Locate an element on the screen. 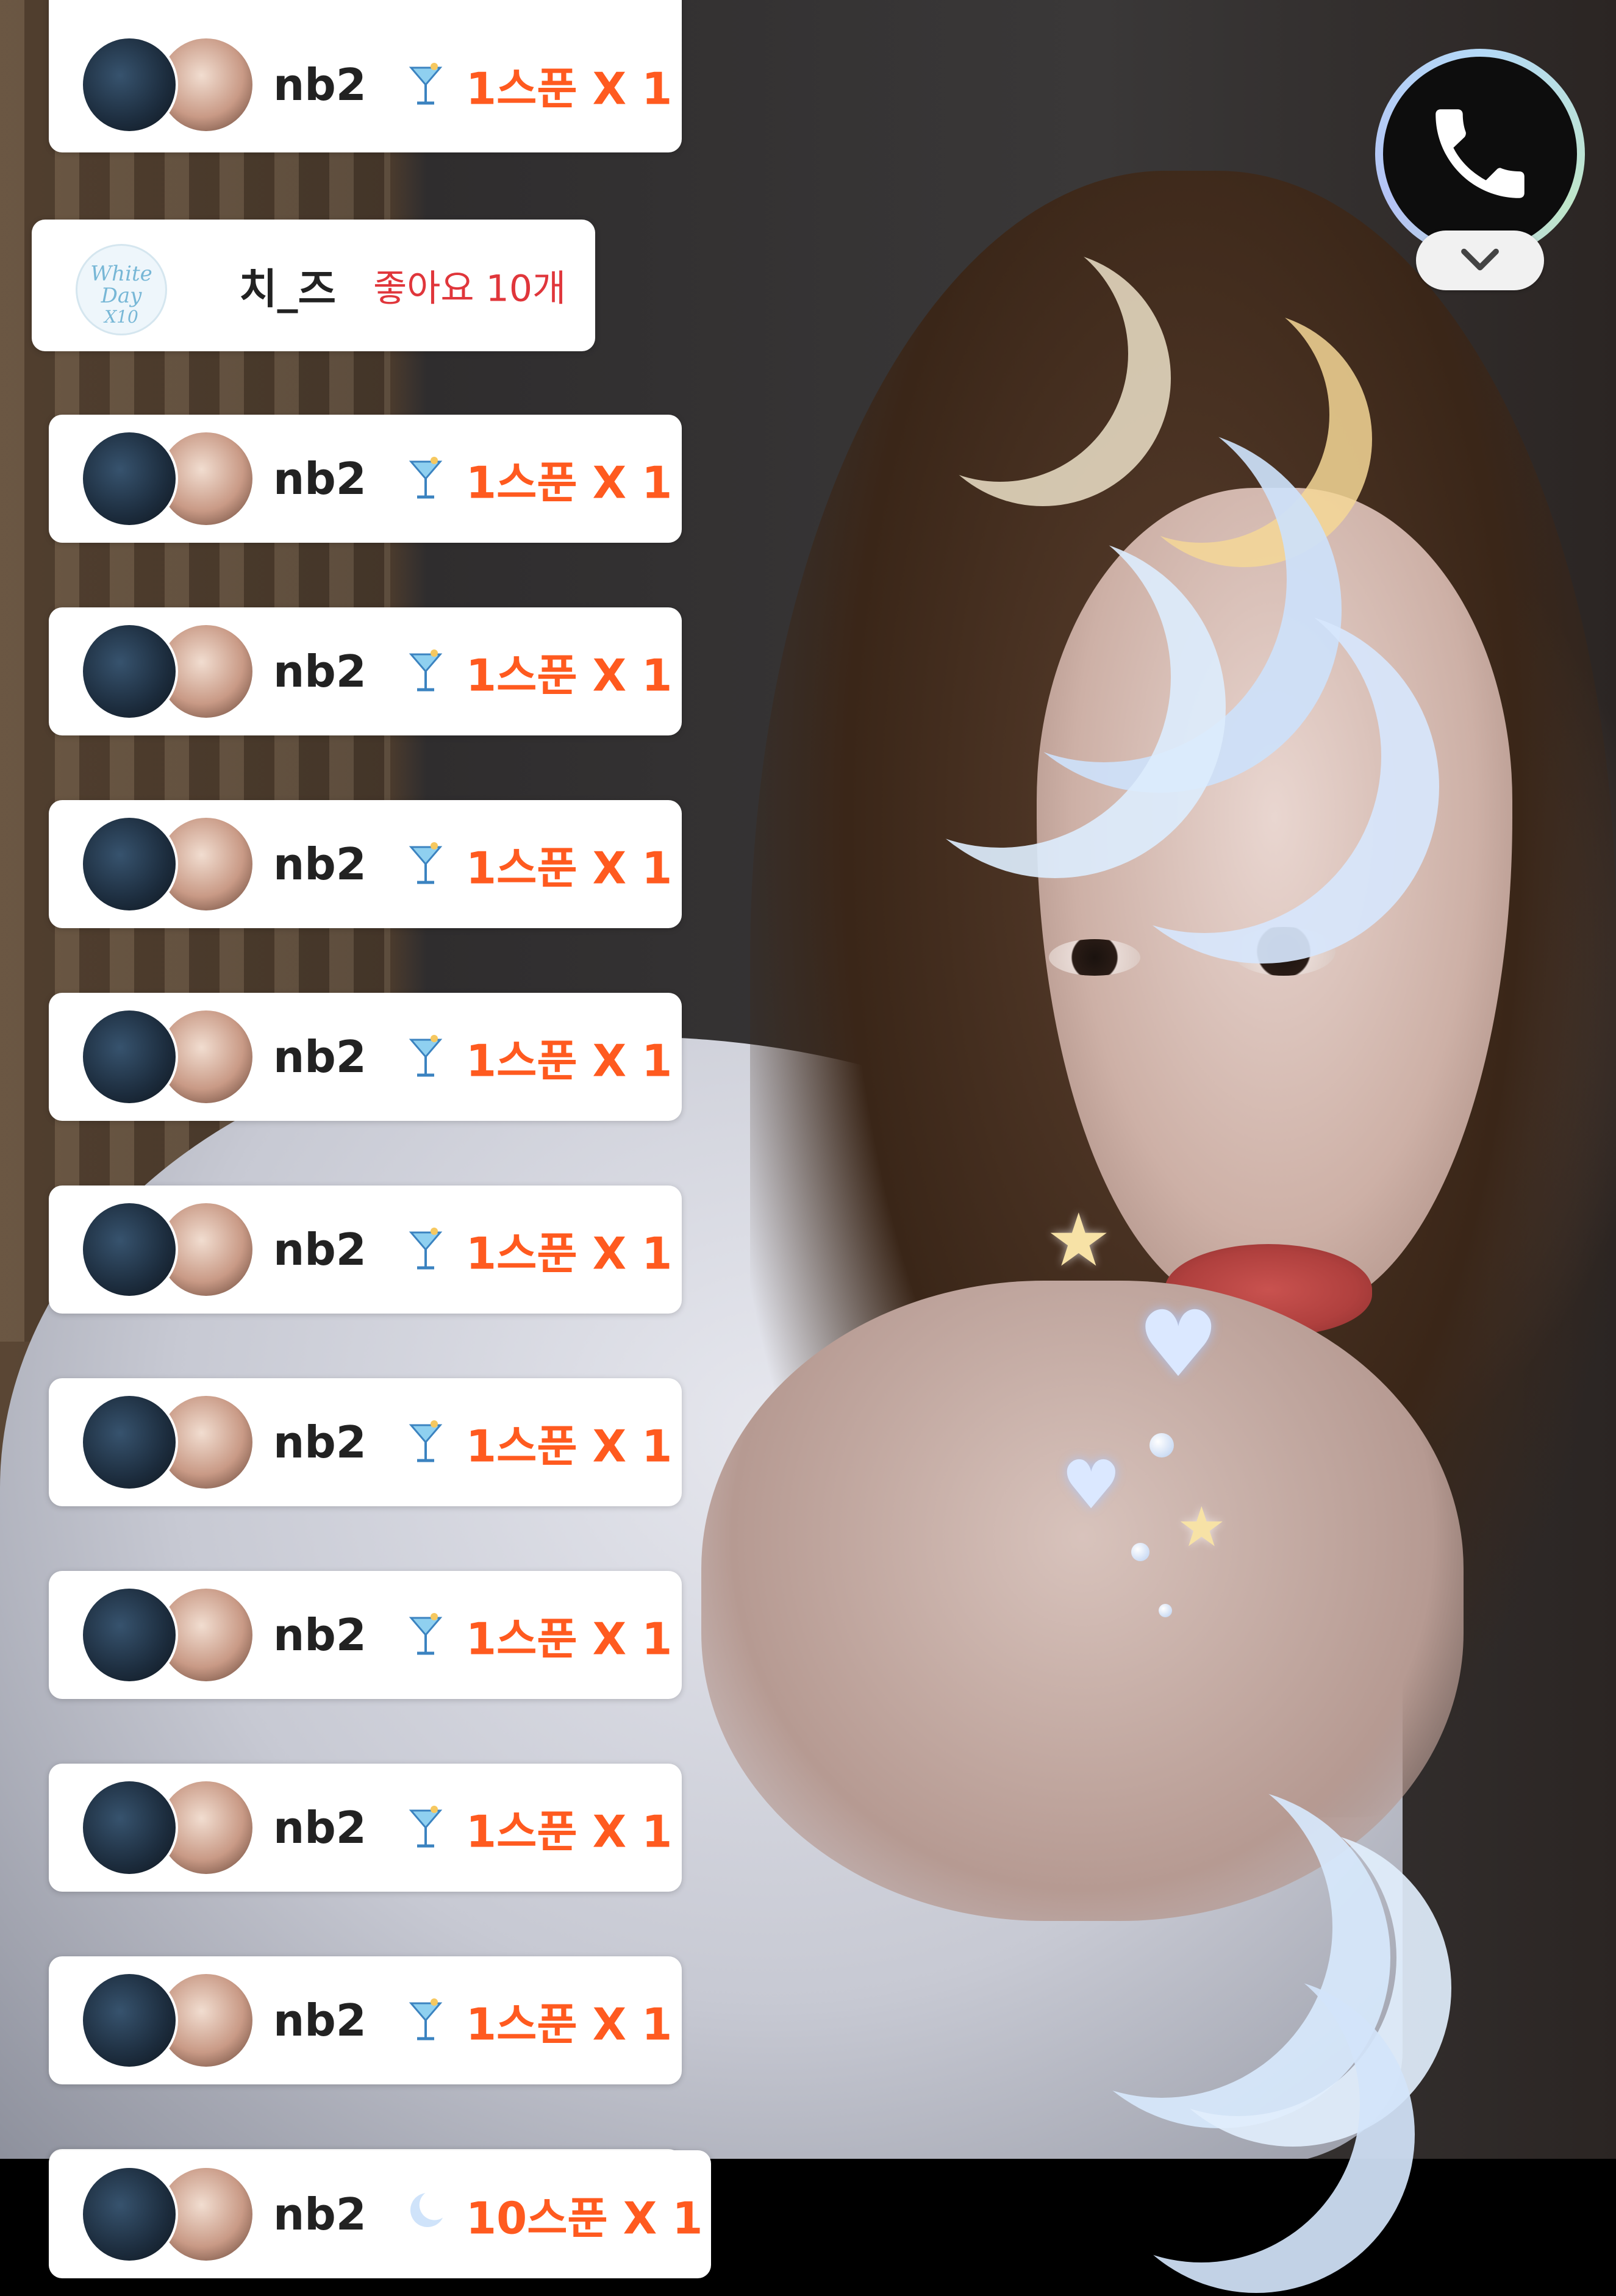 The image size is (1616, 2296). avatar-text: White is located at coordinates (121, 274).